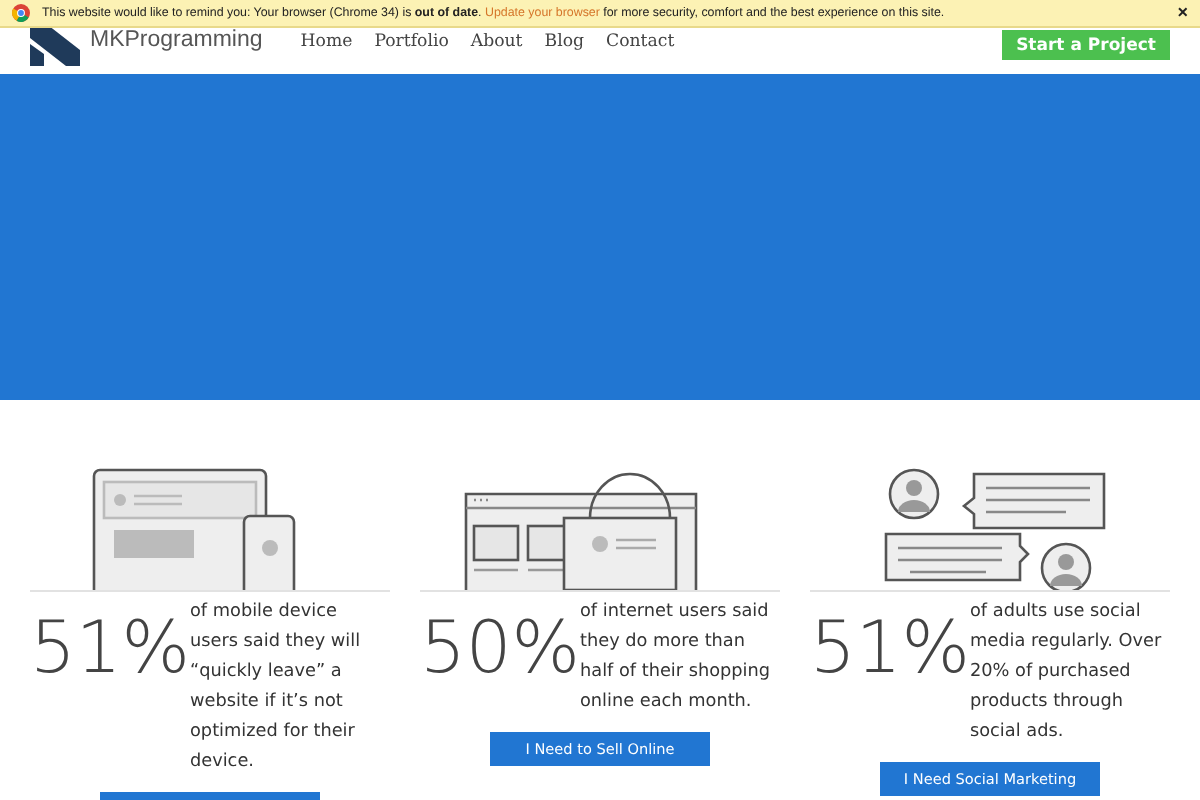 This screenshot has height=800, width=1200. Describe the element at coordinates (21, 13) in the screenshot. I see `browser-logo-icon` at that location.